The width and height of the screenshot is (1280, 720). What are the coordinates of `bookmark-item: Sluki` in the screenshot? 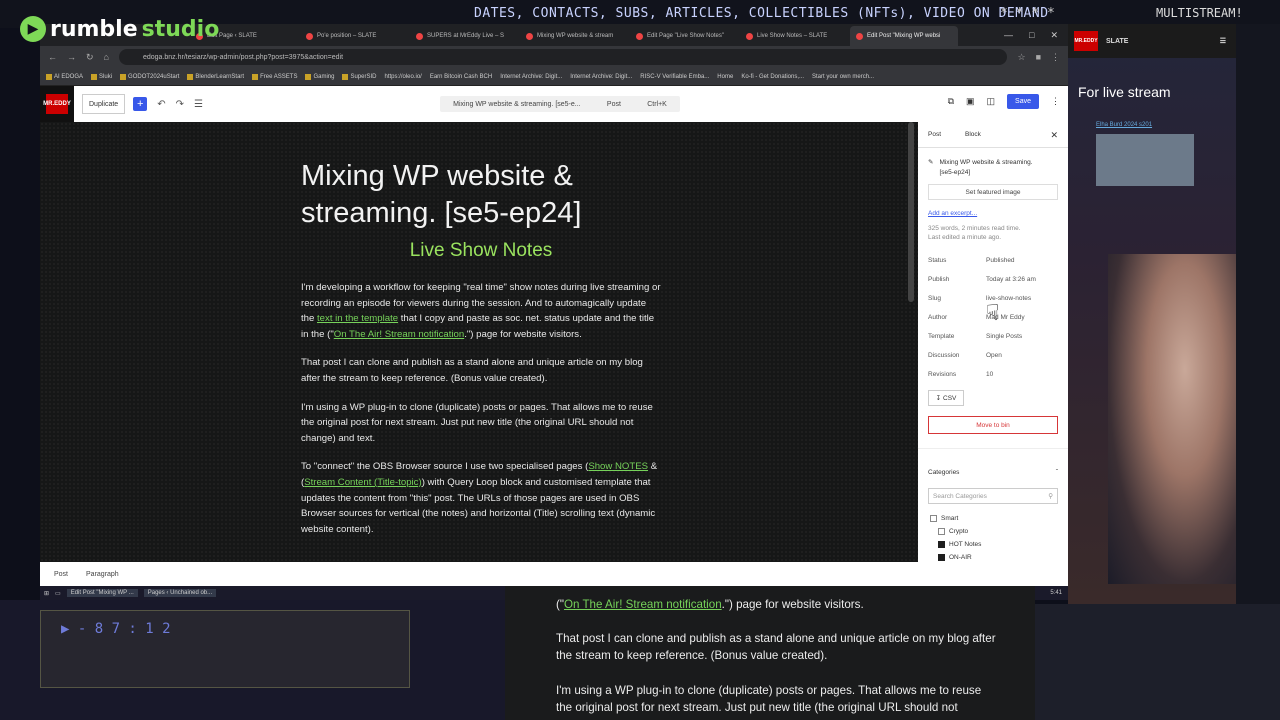 It's located at (101, 76).